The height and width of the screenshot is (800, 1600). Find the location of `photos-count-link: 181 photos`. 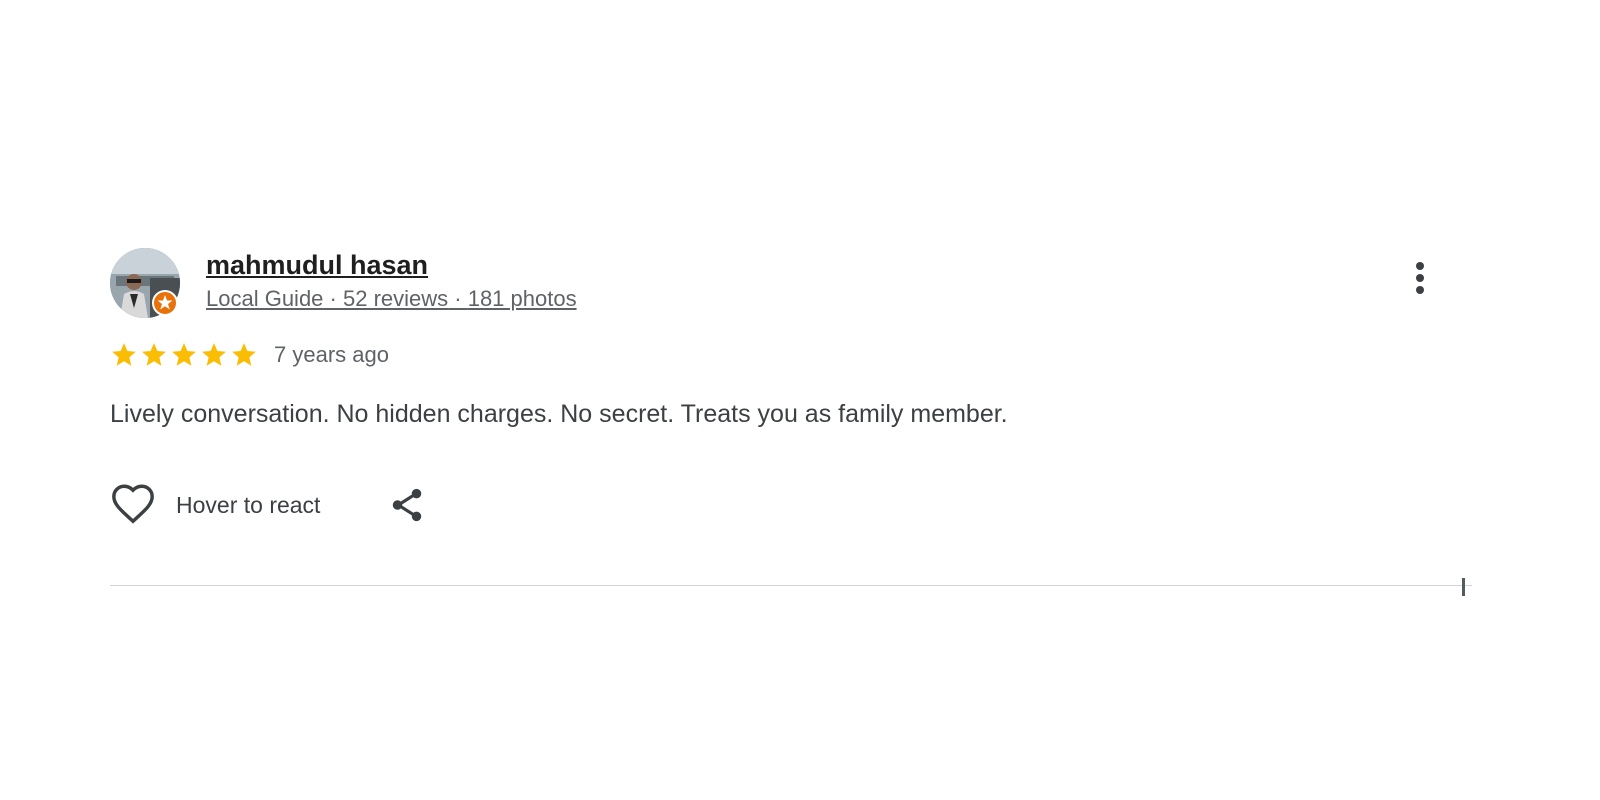

photos-count-link: 181 photos is located at coordinates (522, 298).